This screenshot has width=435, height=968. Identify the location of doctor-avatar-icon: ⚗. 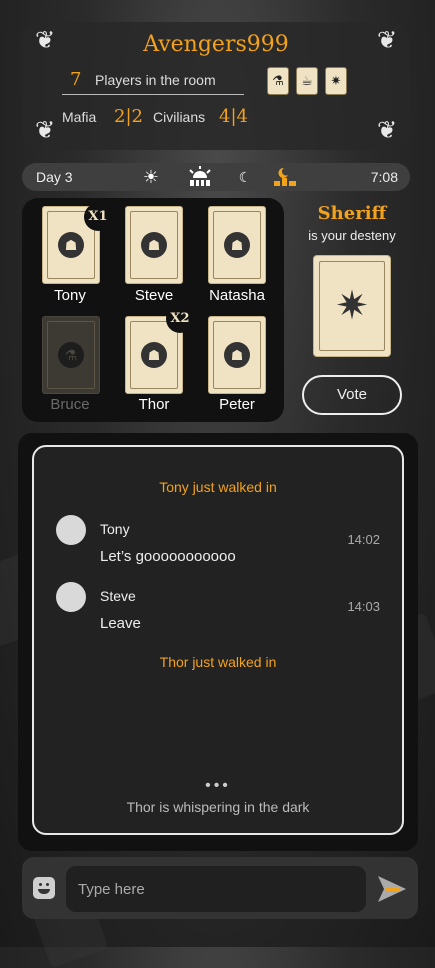
(71, 355).